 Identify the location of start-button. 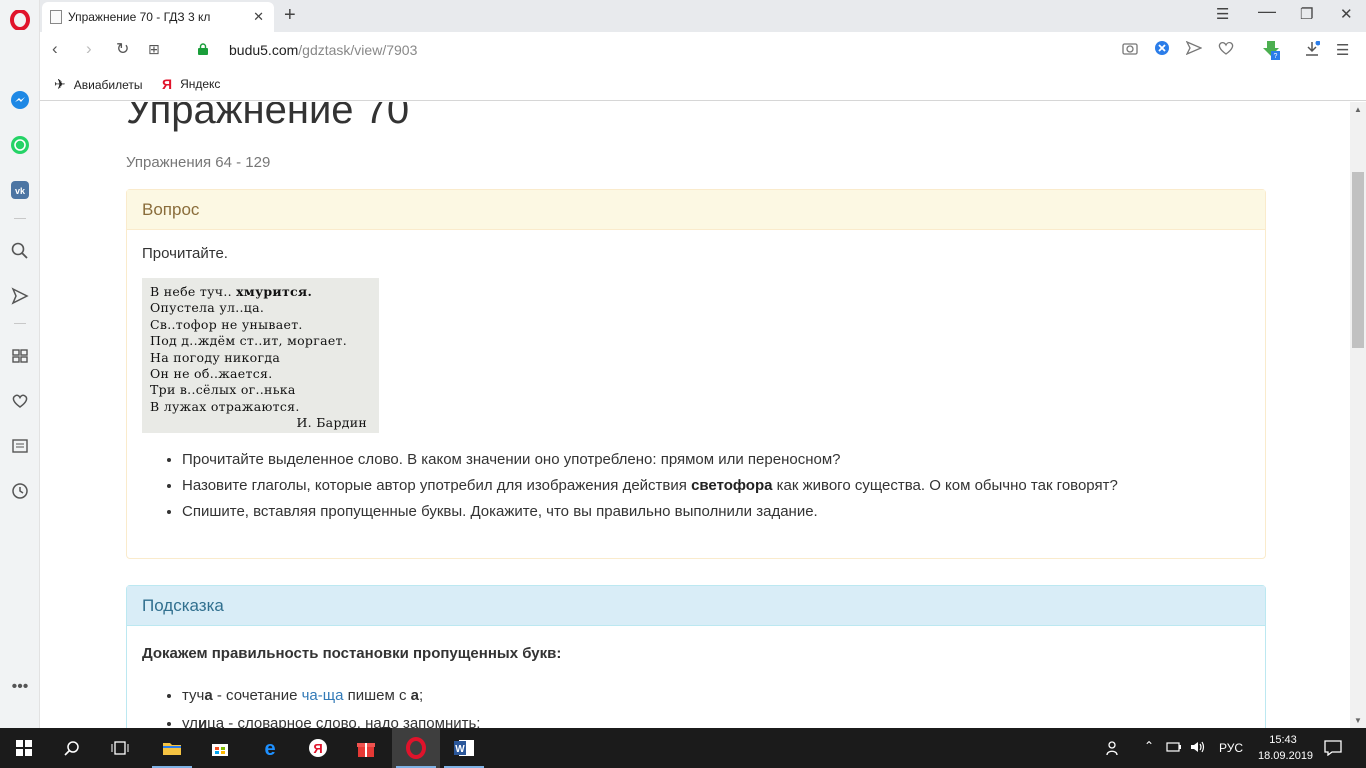
(24, 748).